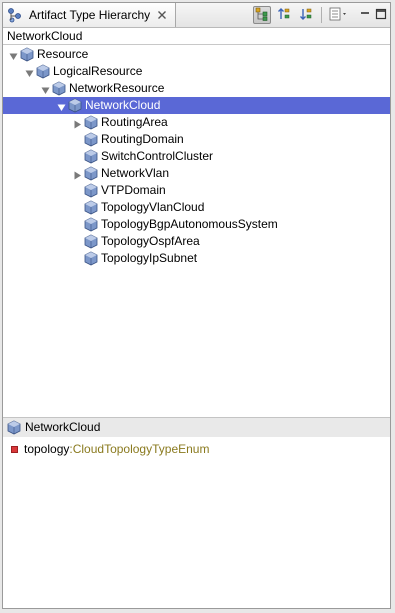  Describe the element at coordinates (63, 54) in the screenshot. I see `tree-node-label: Resource` at that location.